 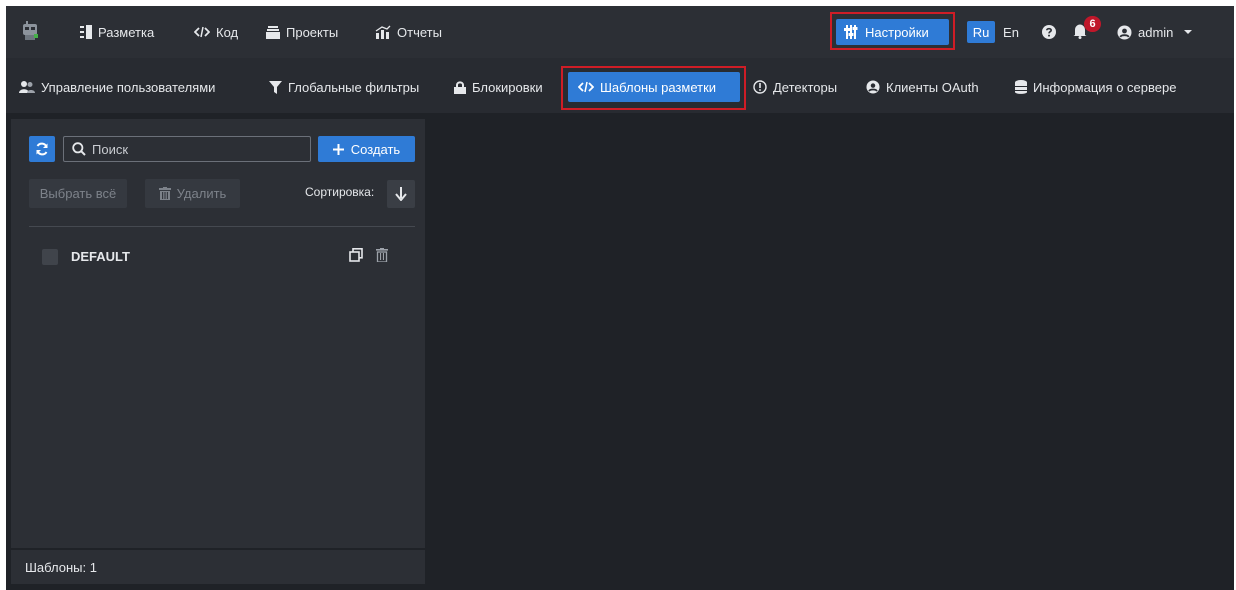 I want to click on delete-button: Удалить, so click(x=192, y=193).